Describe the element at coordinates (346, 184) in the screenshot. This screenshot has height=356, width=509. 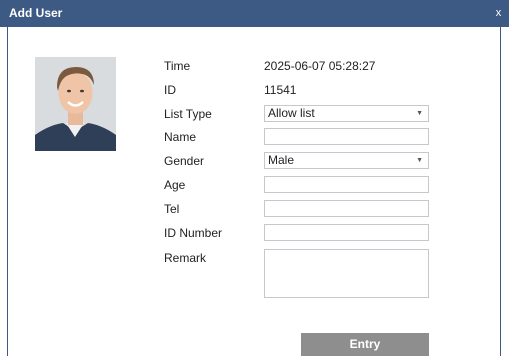
I see `age-input` at that location.